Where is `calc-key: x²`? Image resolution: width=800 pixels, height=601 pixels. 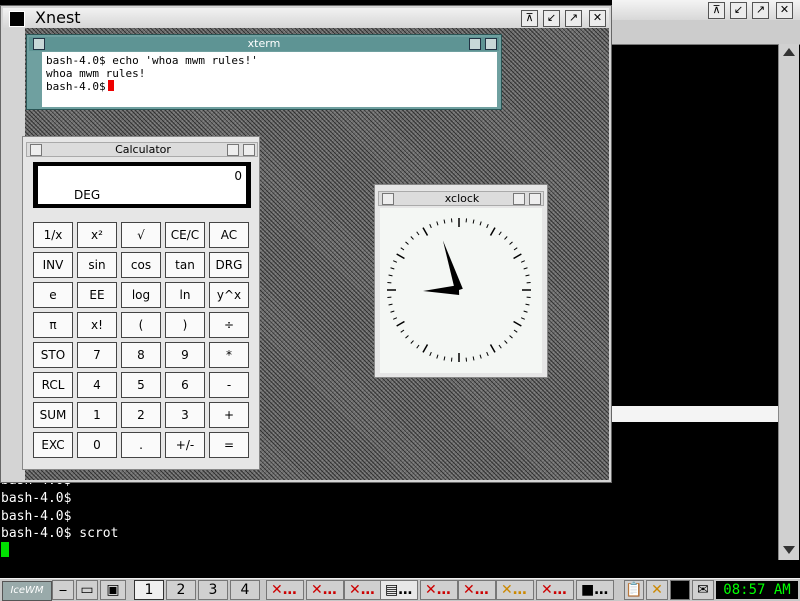 calc-key: x² is located at coordinates (97, 235).